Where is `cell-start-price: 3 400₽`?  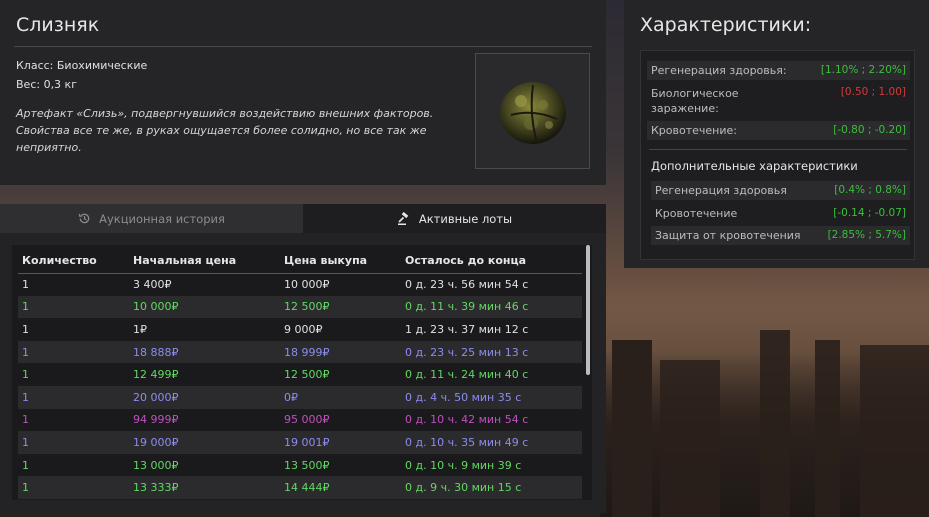
cell-start-price: 3 400₽ is located at coordinates (152, 285).